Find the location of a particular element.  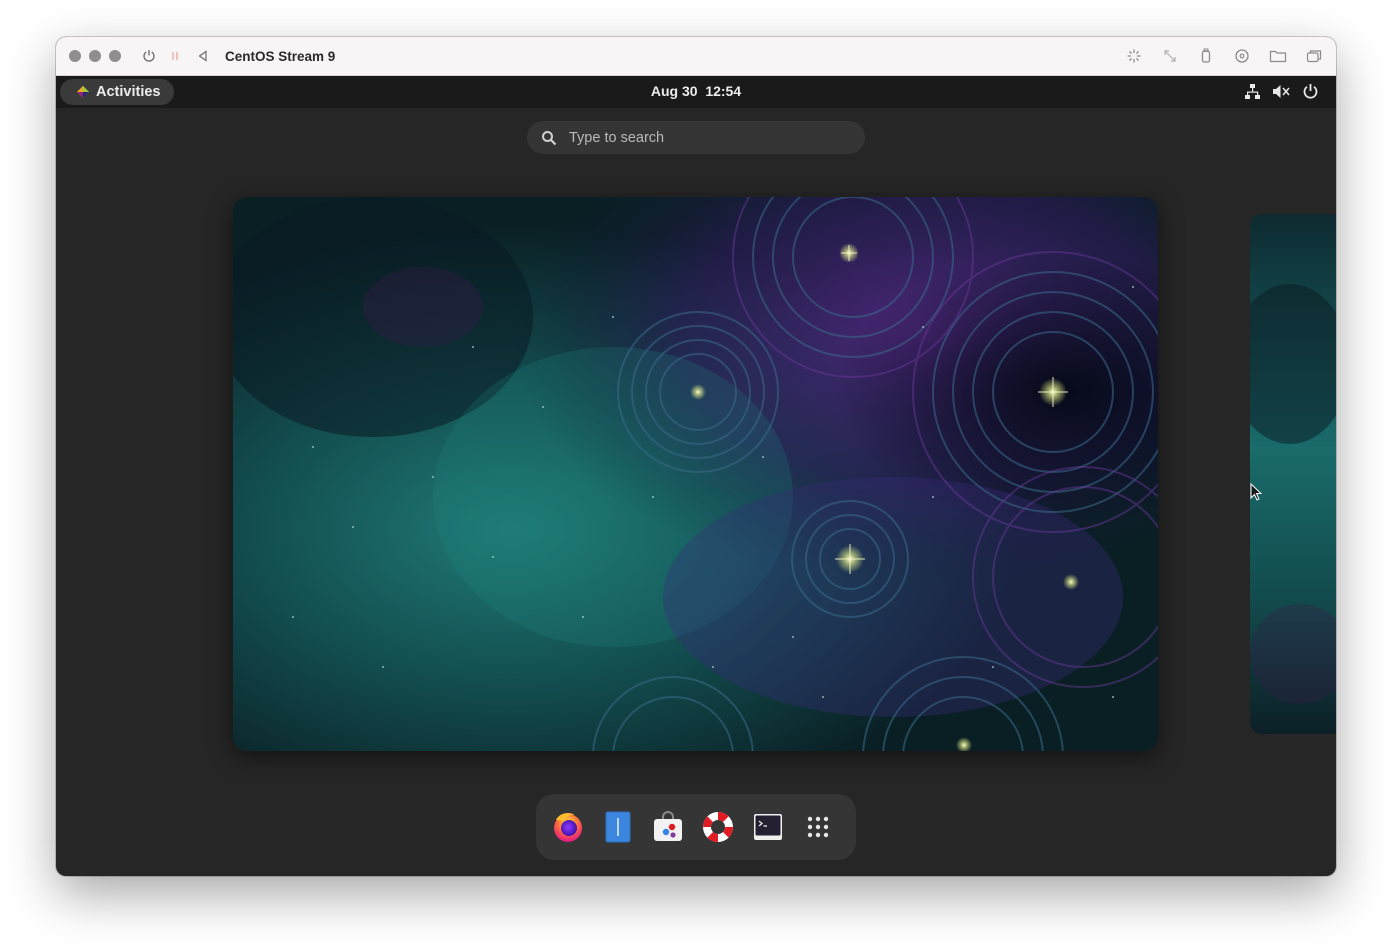

minimize-window-button is located at coordinates (95, 56).